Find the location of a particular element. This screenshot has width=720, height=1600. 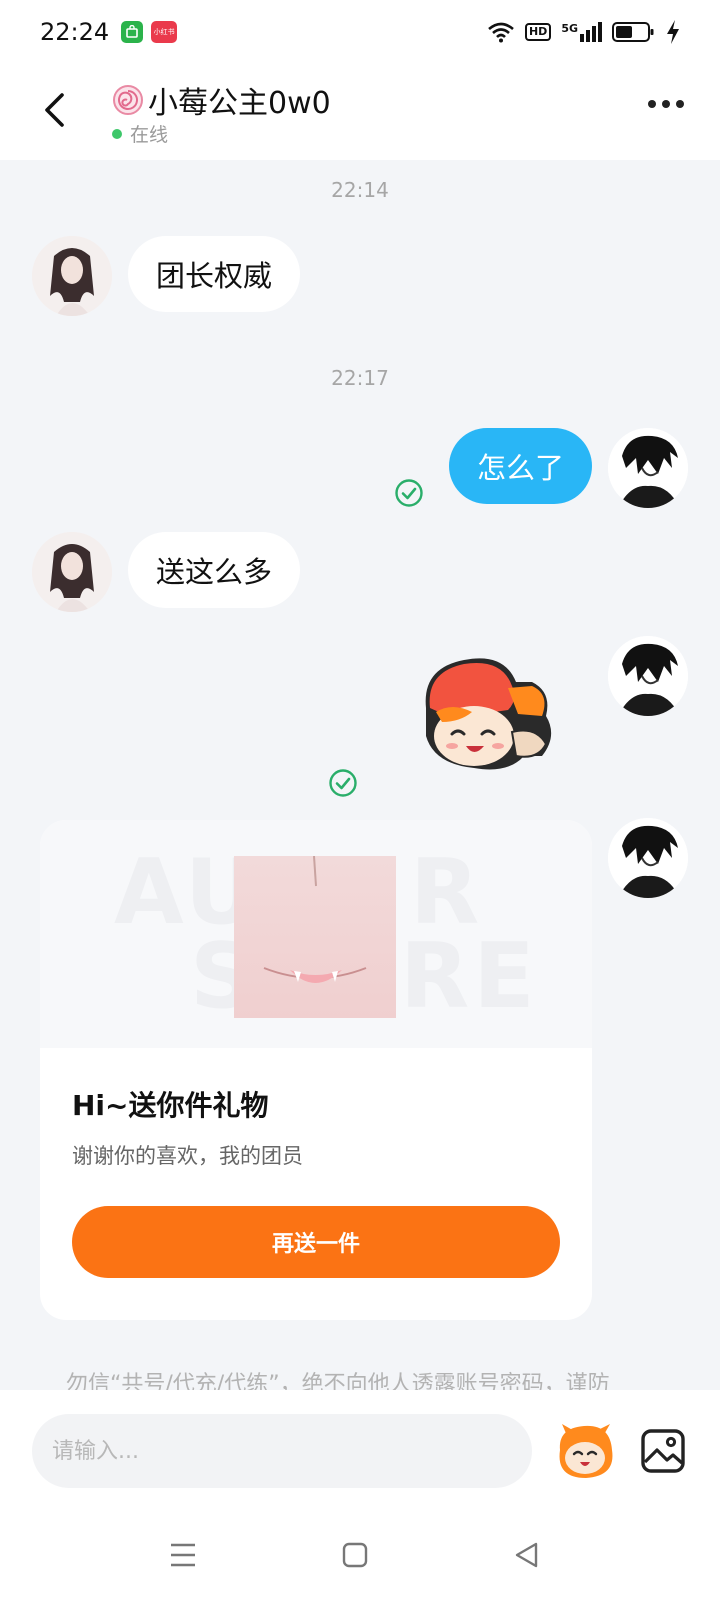

send-again-button: 再送一件 is located at coordinates (316, 1242).